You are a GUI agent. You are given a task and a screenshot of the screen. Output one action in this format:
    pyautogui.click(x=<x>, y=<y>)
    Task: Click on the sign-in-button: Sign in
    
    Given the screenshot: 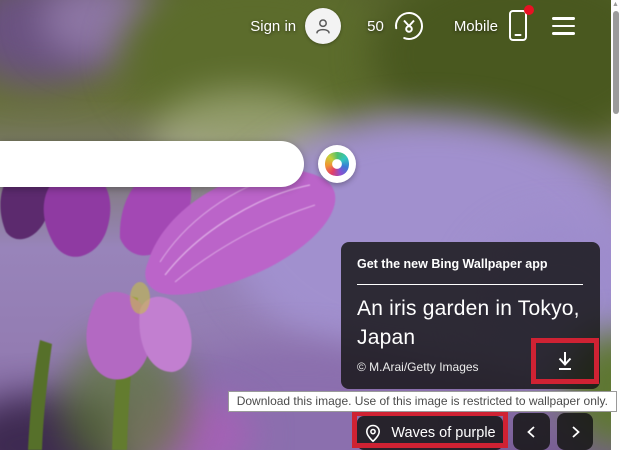 What is the action you would take?
    pyautogui.click(x=296, y=26)
    